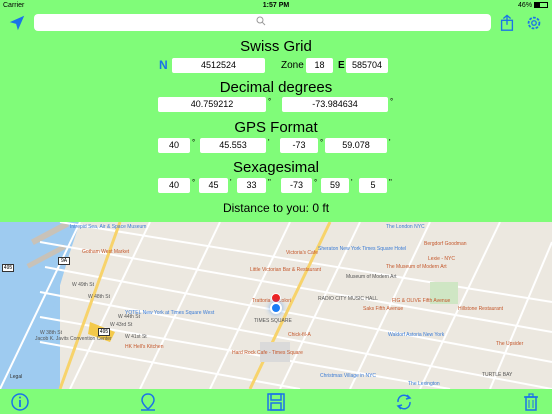  I want to click on gps-lon-deg-field: -73, so click(299, 145).